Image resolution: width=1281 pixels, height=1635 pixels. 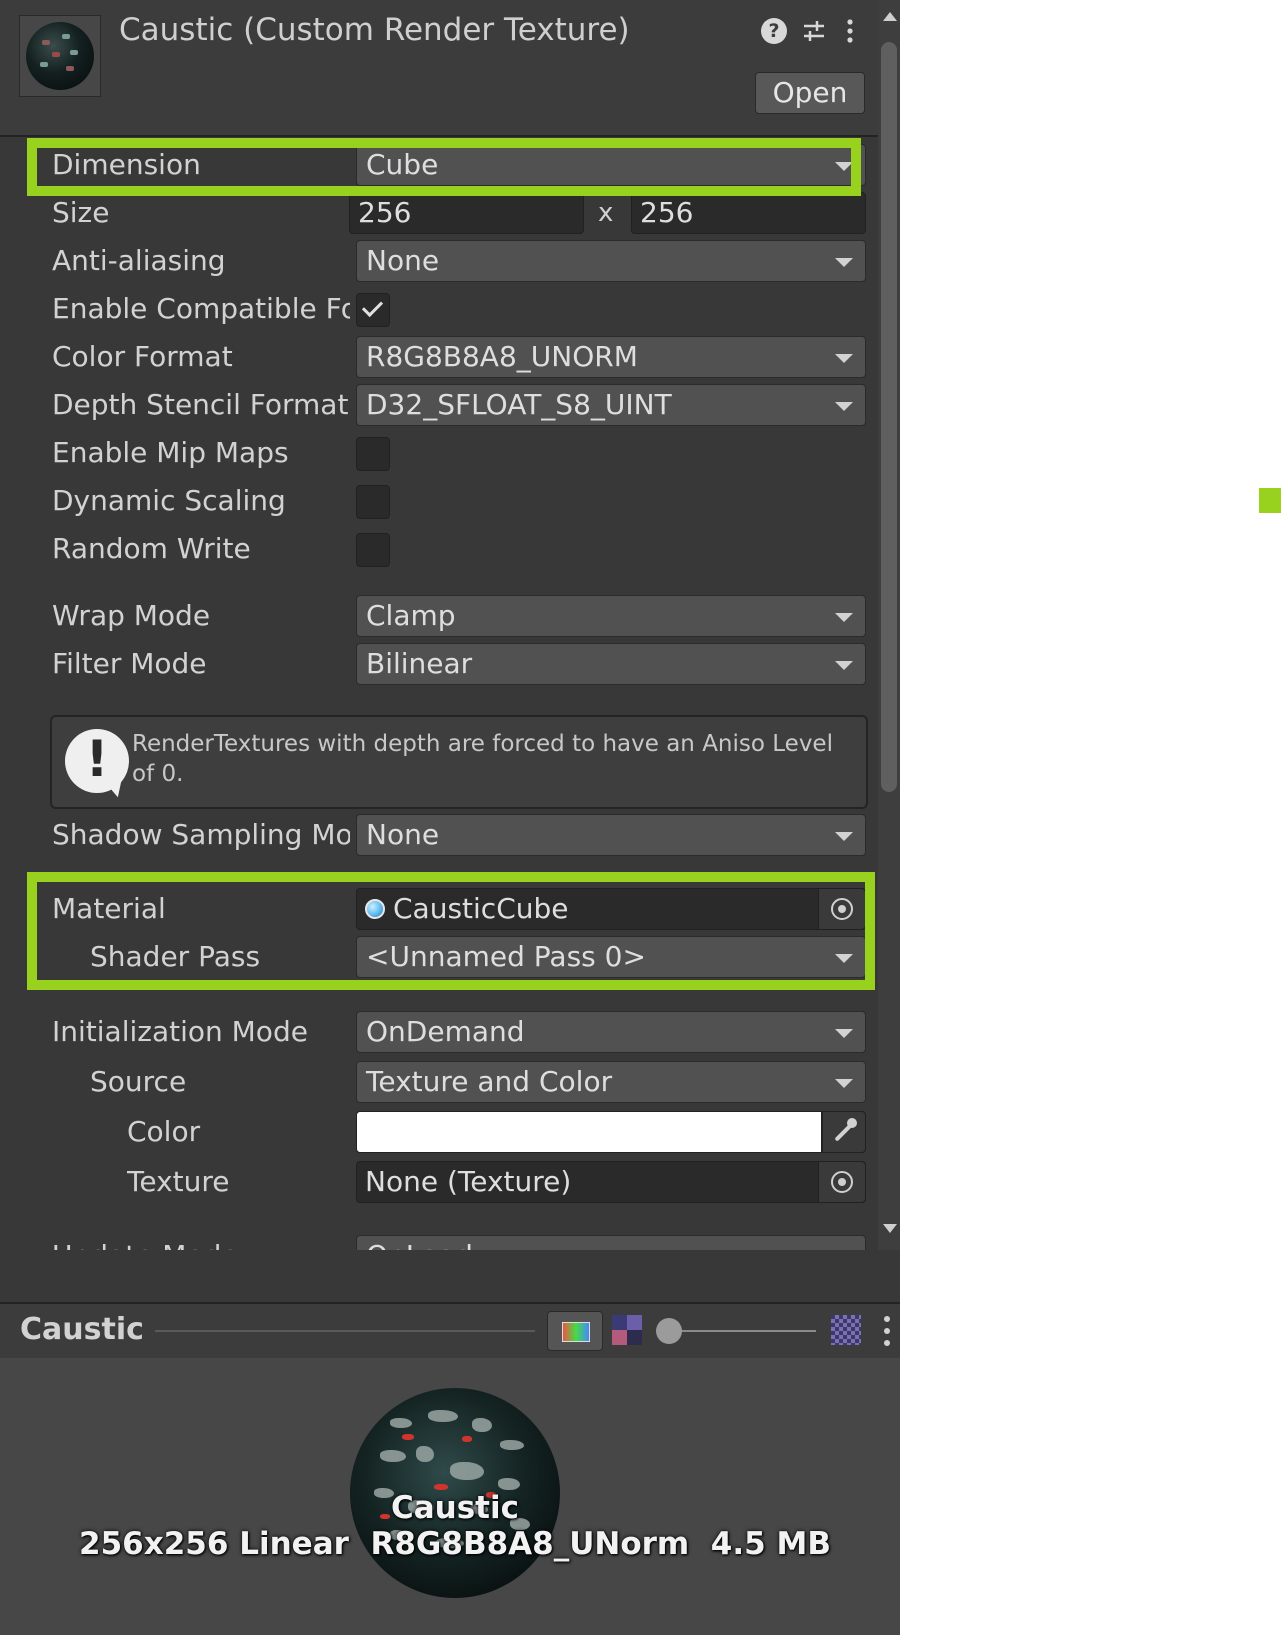 I want to click on depth-stencil-format-dropdown: D32_SFLOAT_S8_UINT, so click(x=611, y=405).